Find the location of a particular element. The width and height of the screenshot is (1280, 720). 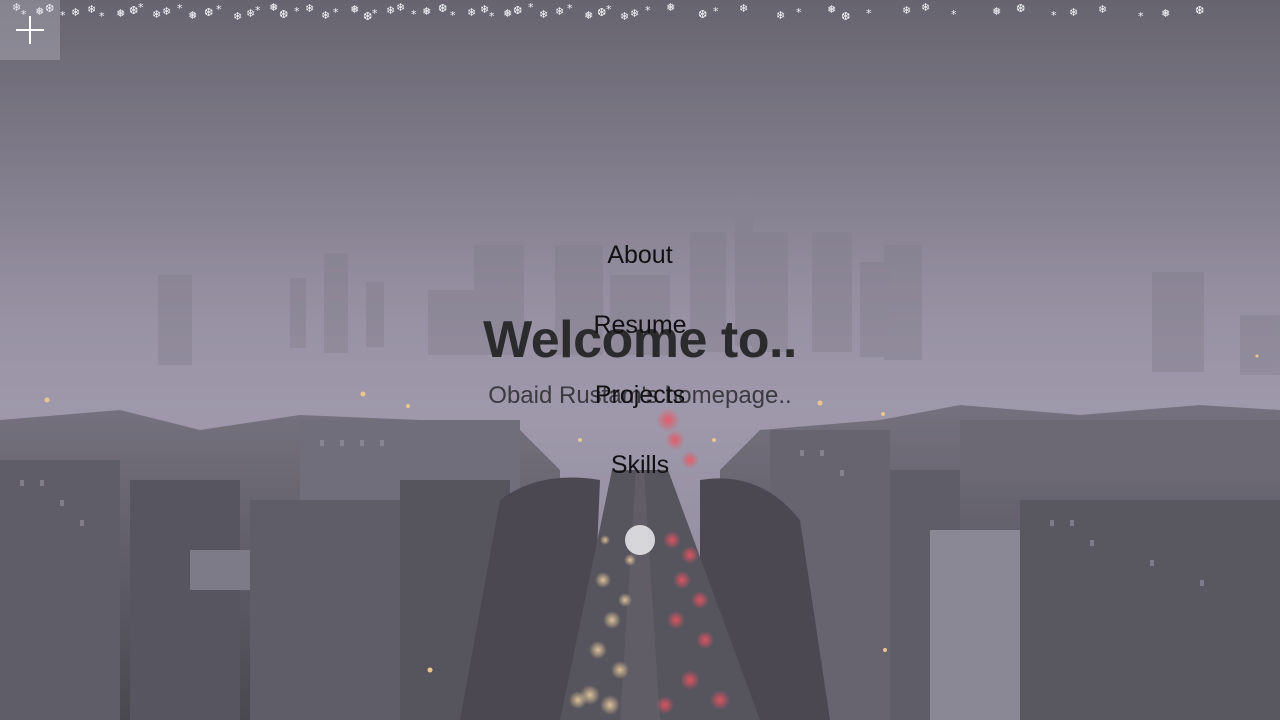

nav-link-about: About is located at coordinates (640, 255).